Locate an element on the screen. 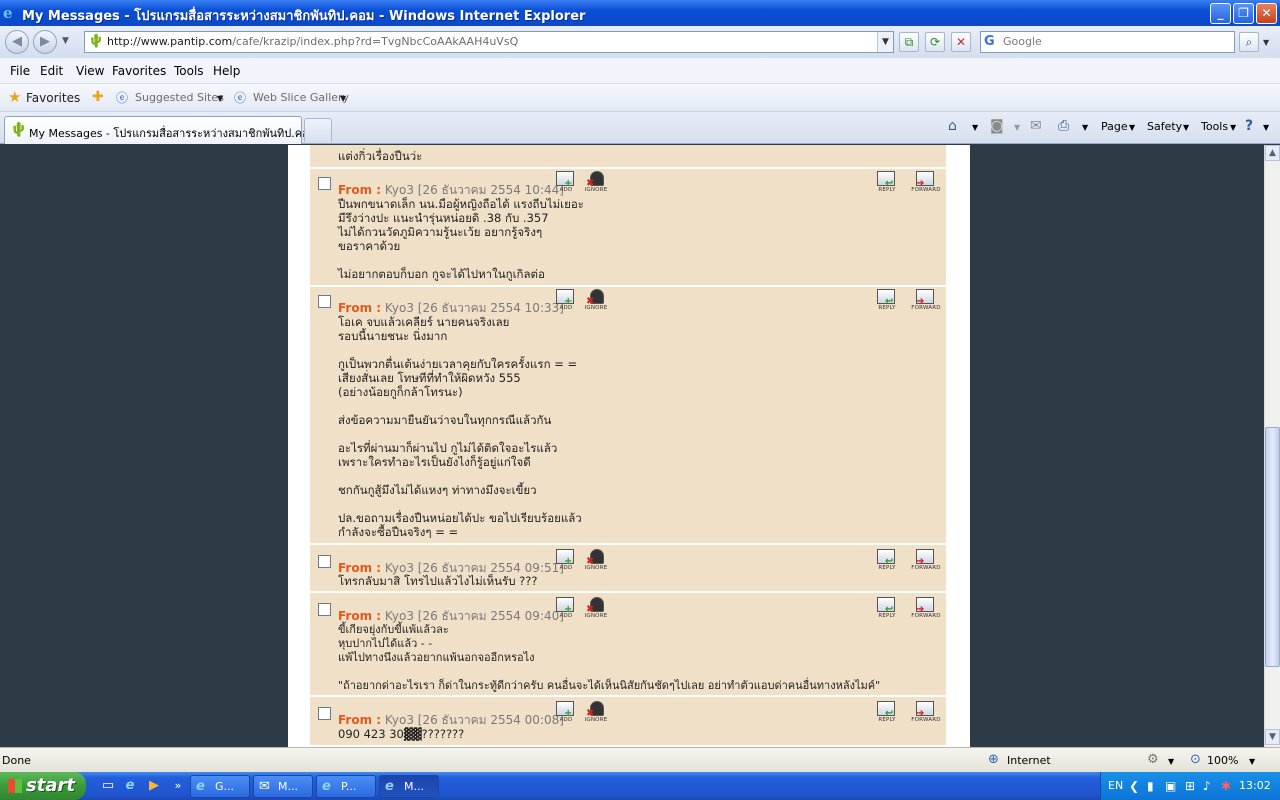  network-signal-icon: ▮ is located at coordinates (1150, 786).